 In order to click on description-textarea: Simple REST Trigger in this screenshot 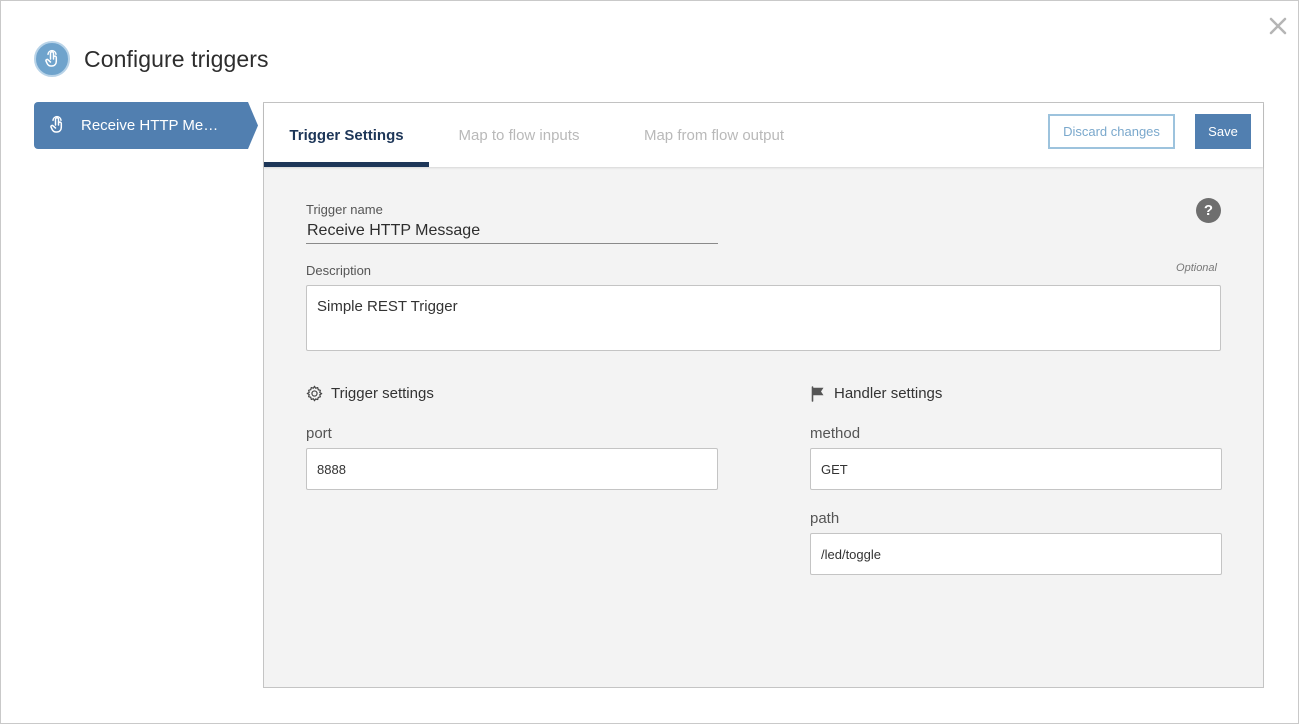, I will do `click(763, 318)`.